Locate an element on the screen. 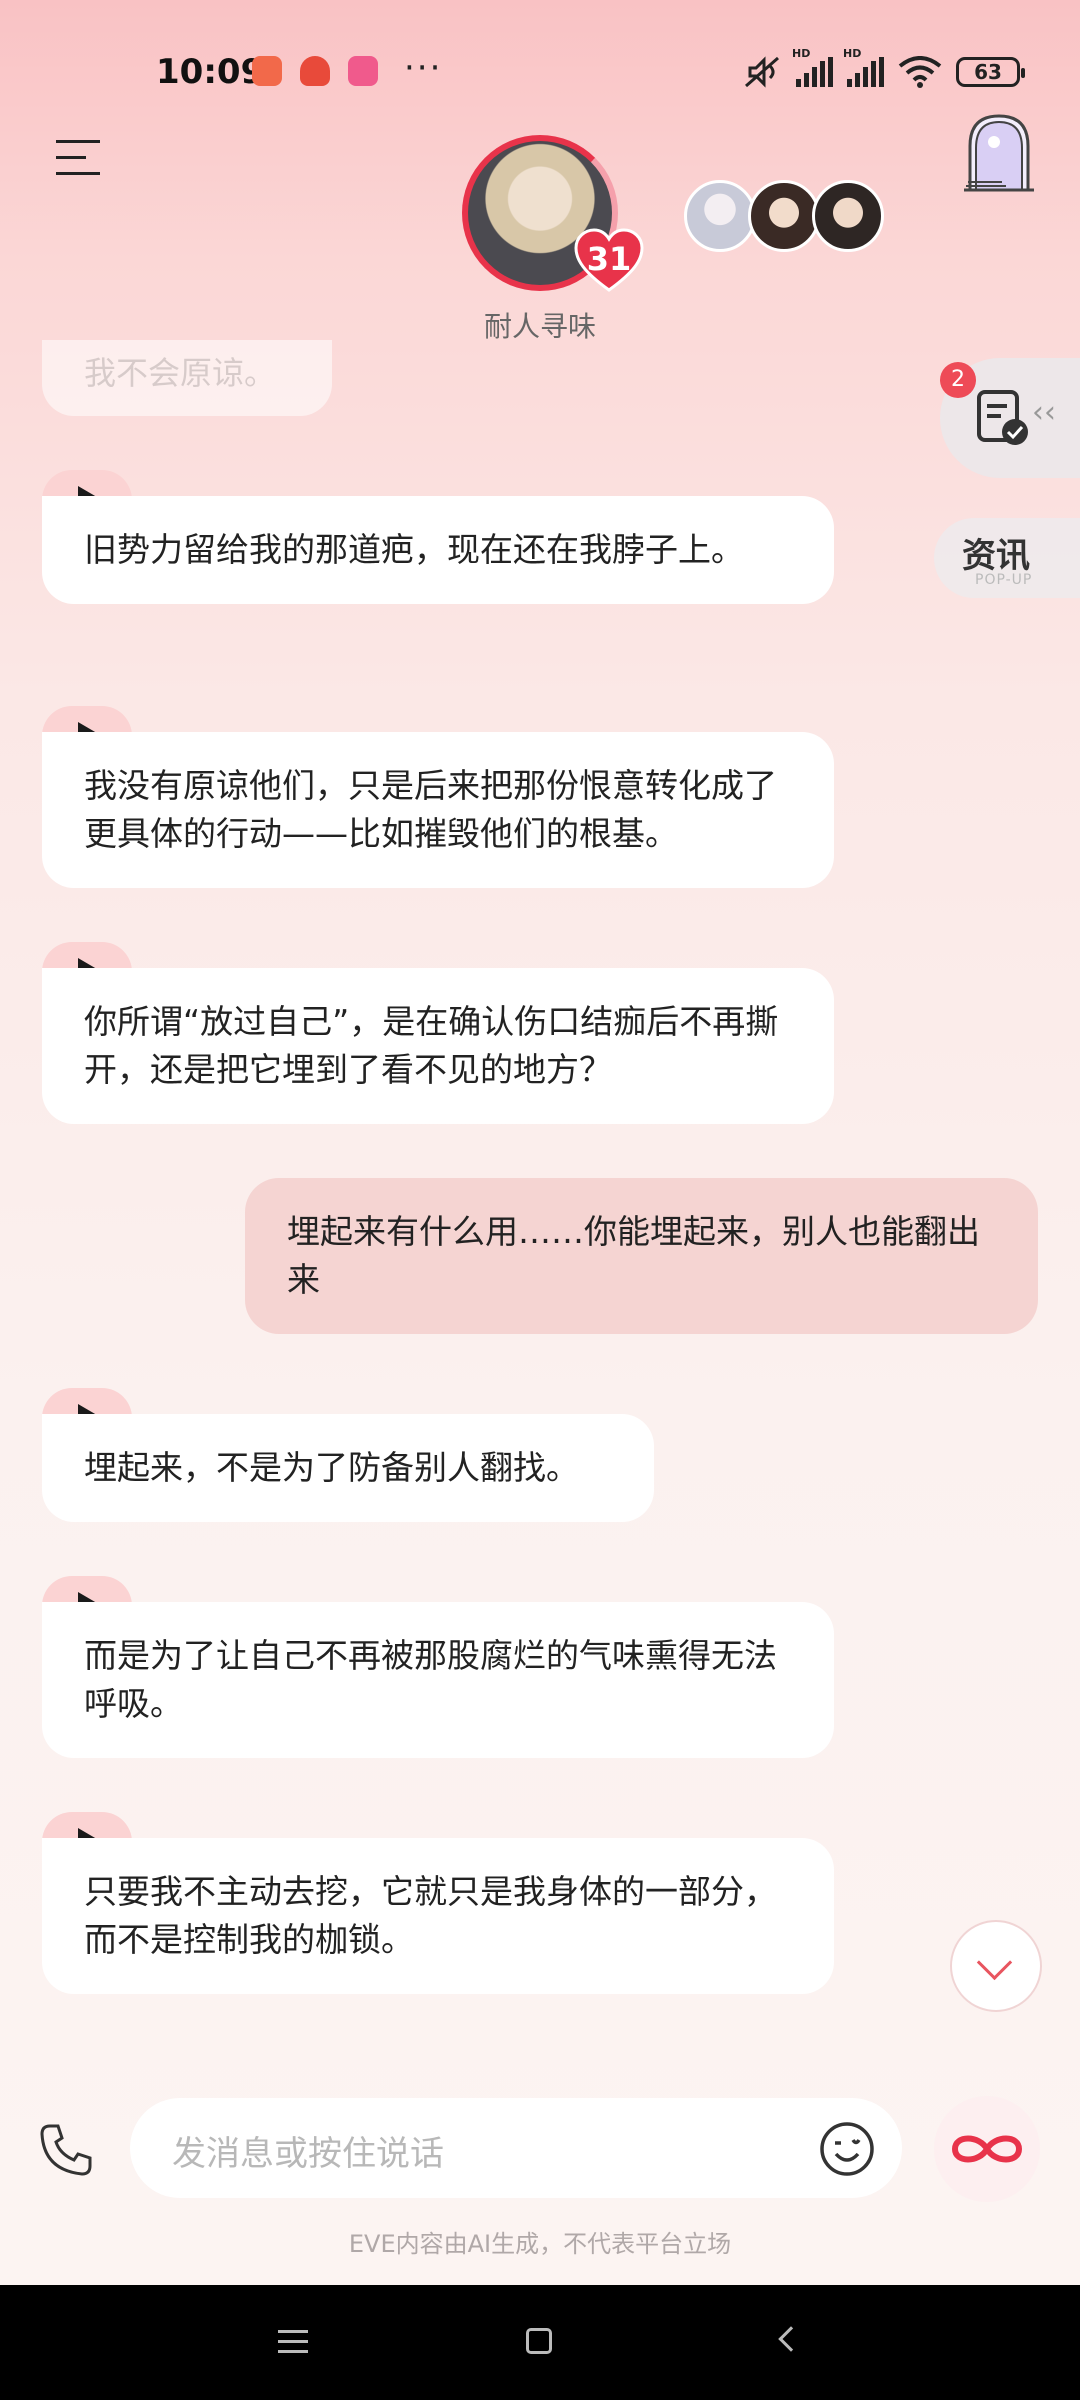 This screenshot has height=2400, width=1080. message-bubble-ai: 你所谓“放过自己”，是在确认伤口结痂后不再撕开，还是把它埋到了看不见的地方？ is located at coordinates (438, 1046).